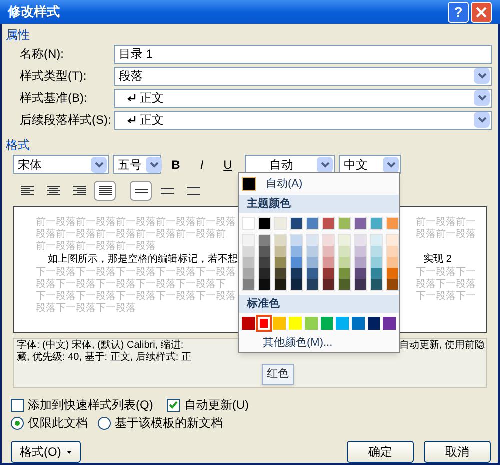 This screenshot has height=465, width=500. Describe the element at coordinates (176, 164) in the screenshot. I see `format-button: B` at that location.